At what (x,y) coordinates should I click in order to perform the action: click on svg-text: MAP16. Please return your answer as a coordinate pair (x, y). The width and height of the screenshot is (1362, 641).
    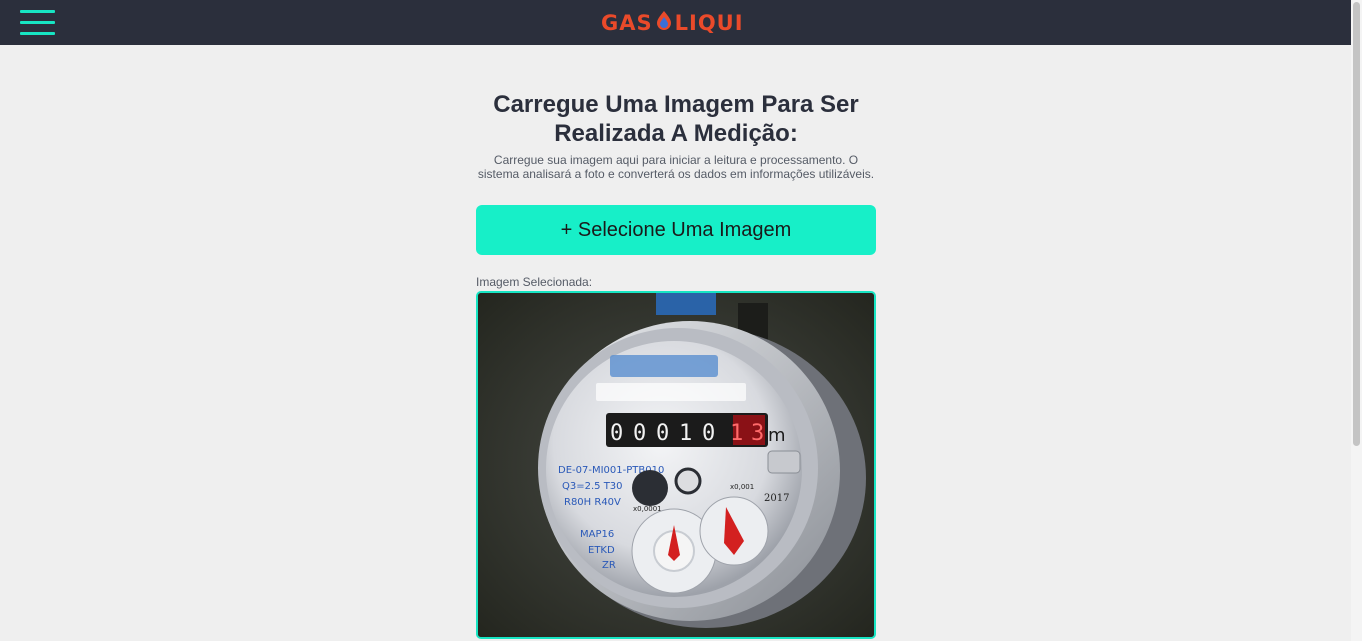
    Looking at the image, I should click on (597, 534).